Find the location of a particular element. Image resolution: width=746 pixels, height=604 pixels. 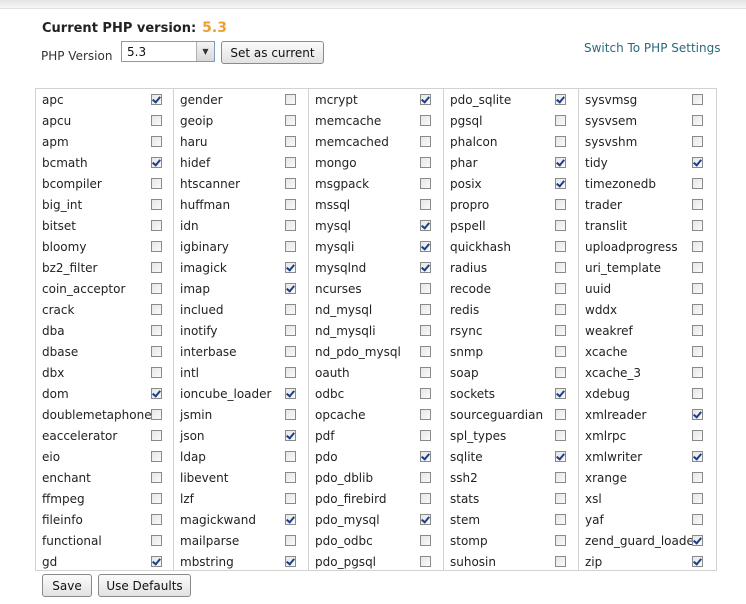

switch-to-php-settings-link: Switch To PHP Settings is located at coordinates (652, 48).